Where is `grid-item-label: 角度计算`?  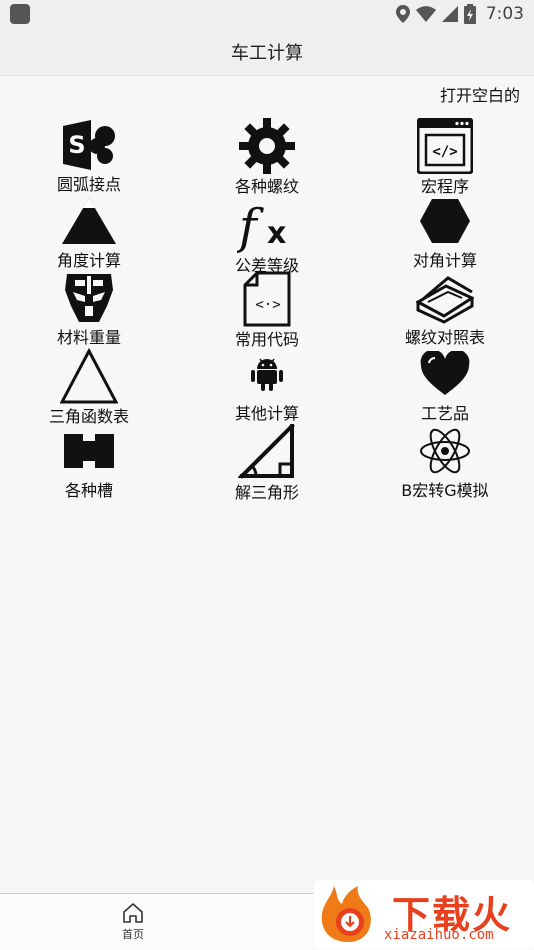
grid-item-label: 角度计算 is located at coordinates (88, 260).